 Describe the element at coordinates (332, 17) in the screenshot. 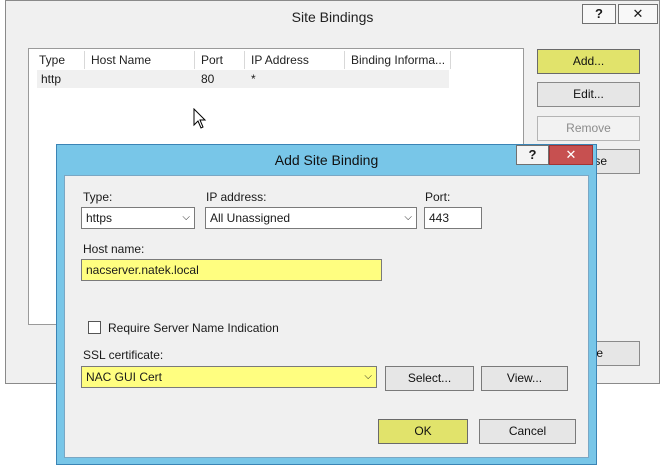

I see `window-title: Site Bindings` at that location.